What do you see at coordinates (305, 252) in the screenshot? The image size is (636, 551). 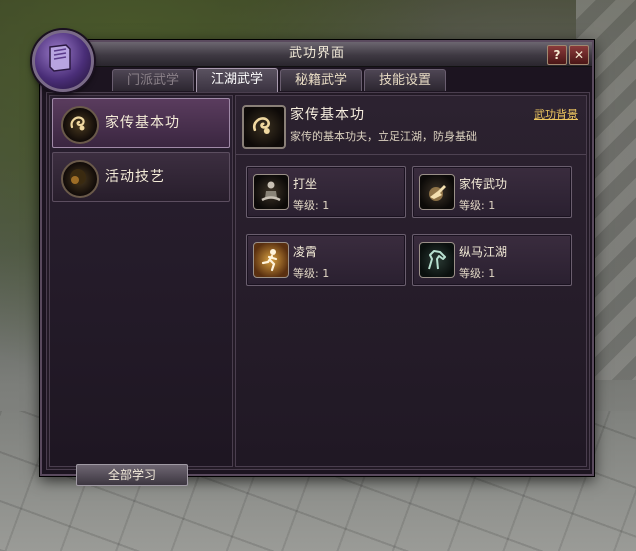 I see `skill-name: 凌霄` at bounding box center [305, 252].